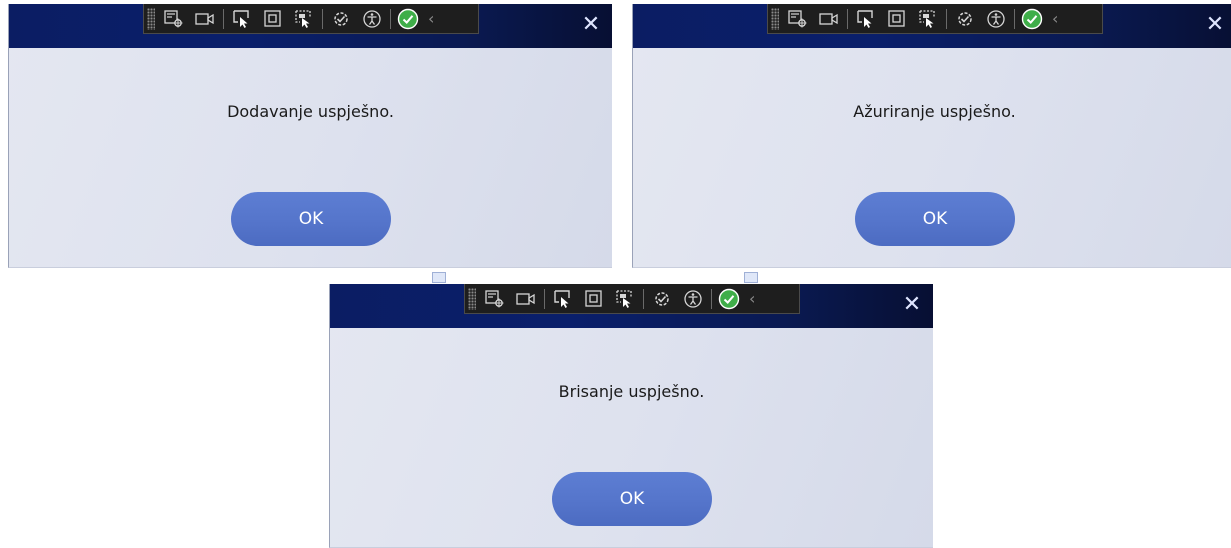 The height and width of the screenshot is (548, 1231). Describe the element at coordinates (532, 277) in the screenshot. I see `background-fragment-left` at that location.